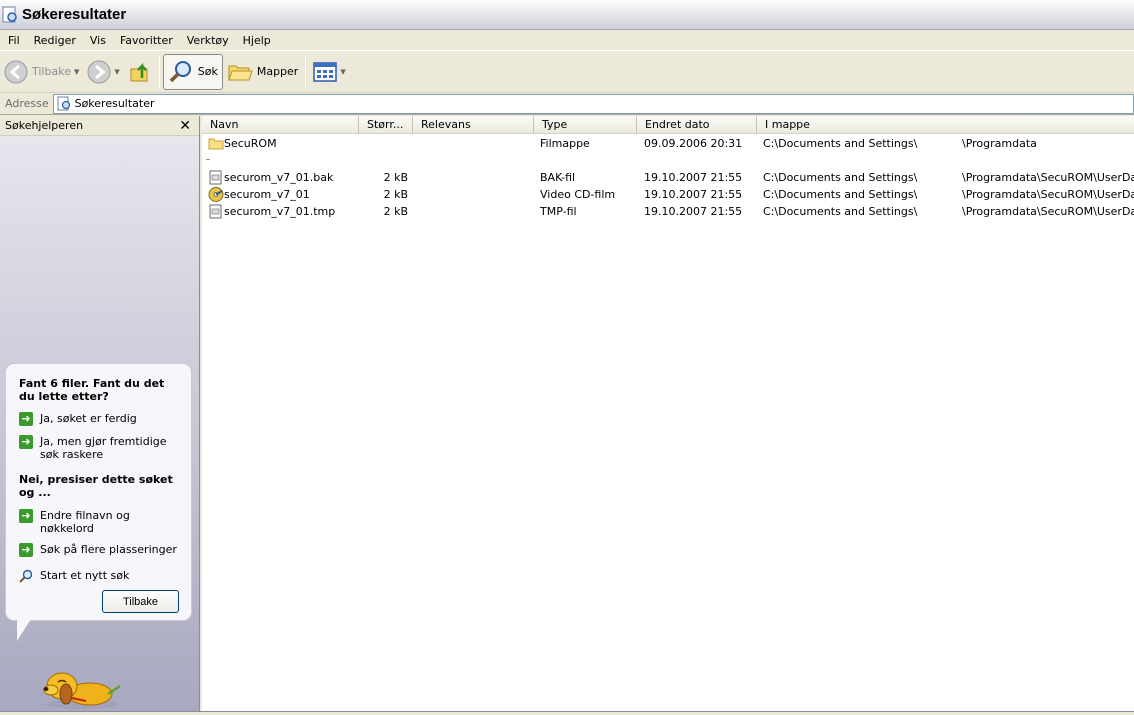  I want to click on menu-favorites: Favoritter, so click(145, 40).